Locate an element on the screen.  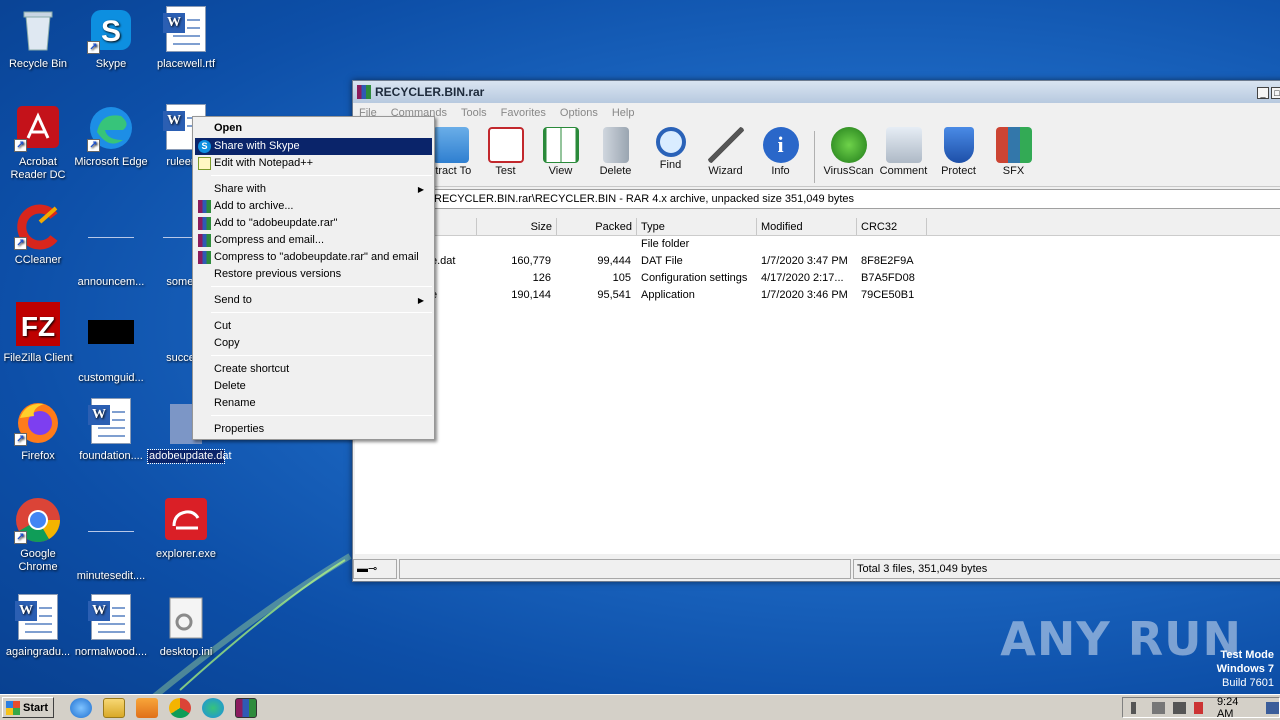
comment-button: Comment is located at coordinates (903, 152).